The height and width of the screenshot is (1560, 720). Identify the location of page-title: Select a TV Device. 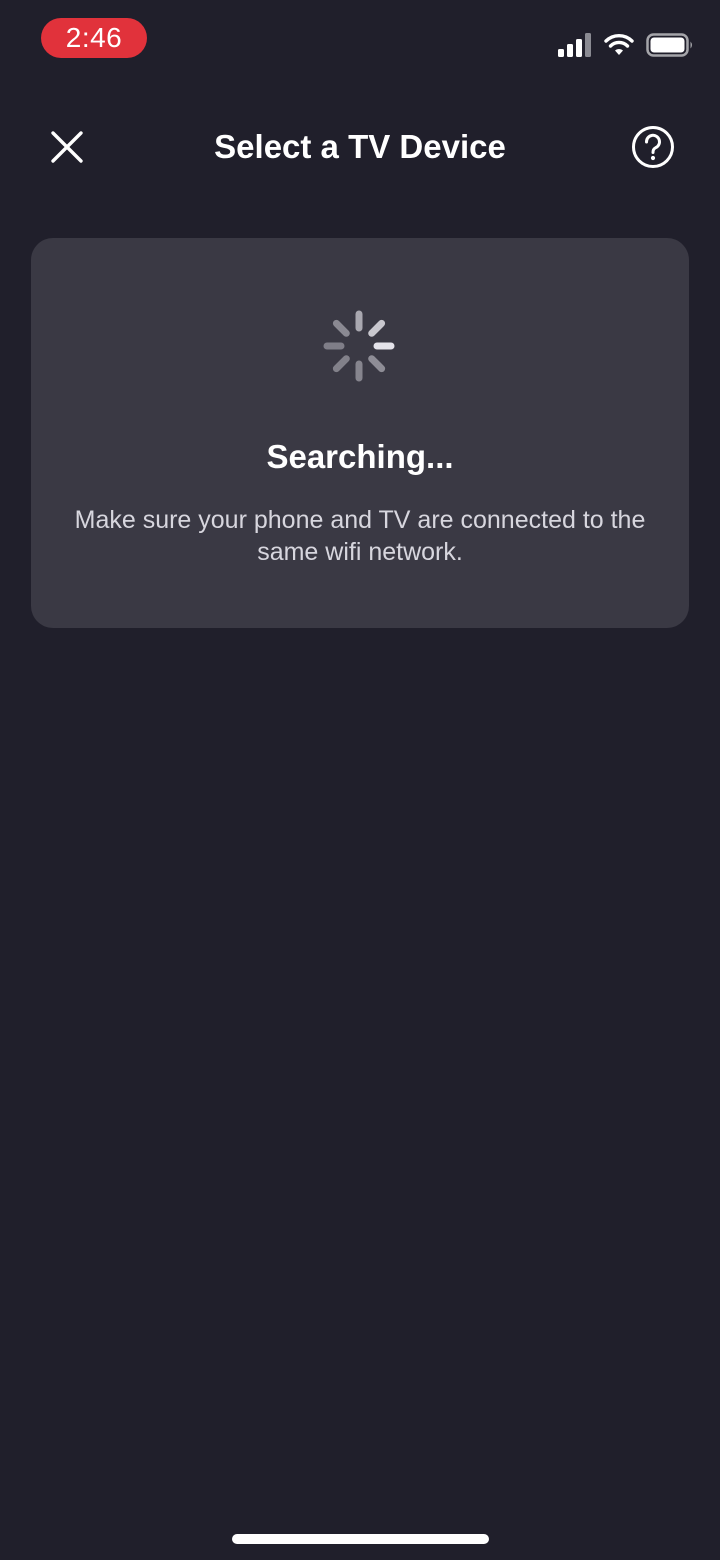
(360, 146).